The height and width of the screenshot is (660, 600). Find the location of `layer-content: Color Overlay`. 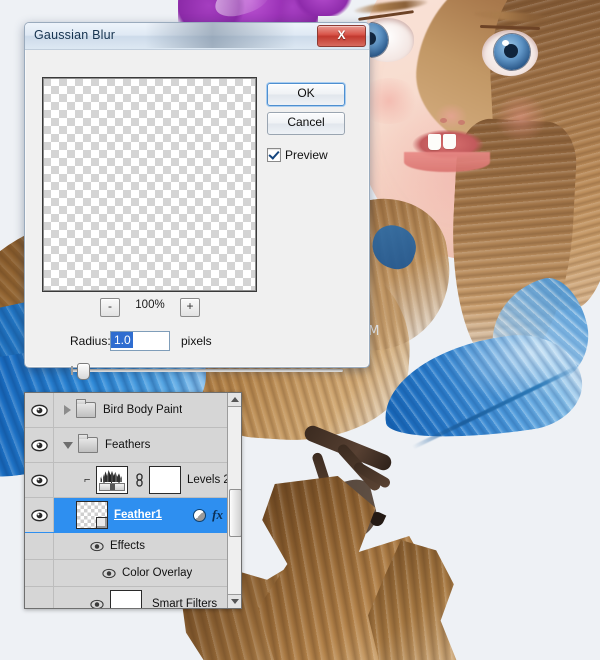

layer-content: Color Overlay is located at coordinates (147, 573).